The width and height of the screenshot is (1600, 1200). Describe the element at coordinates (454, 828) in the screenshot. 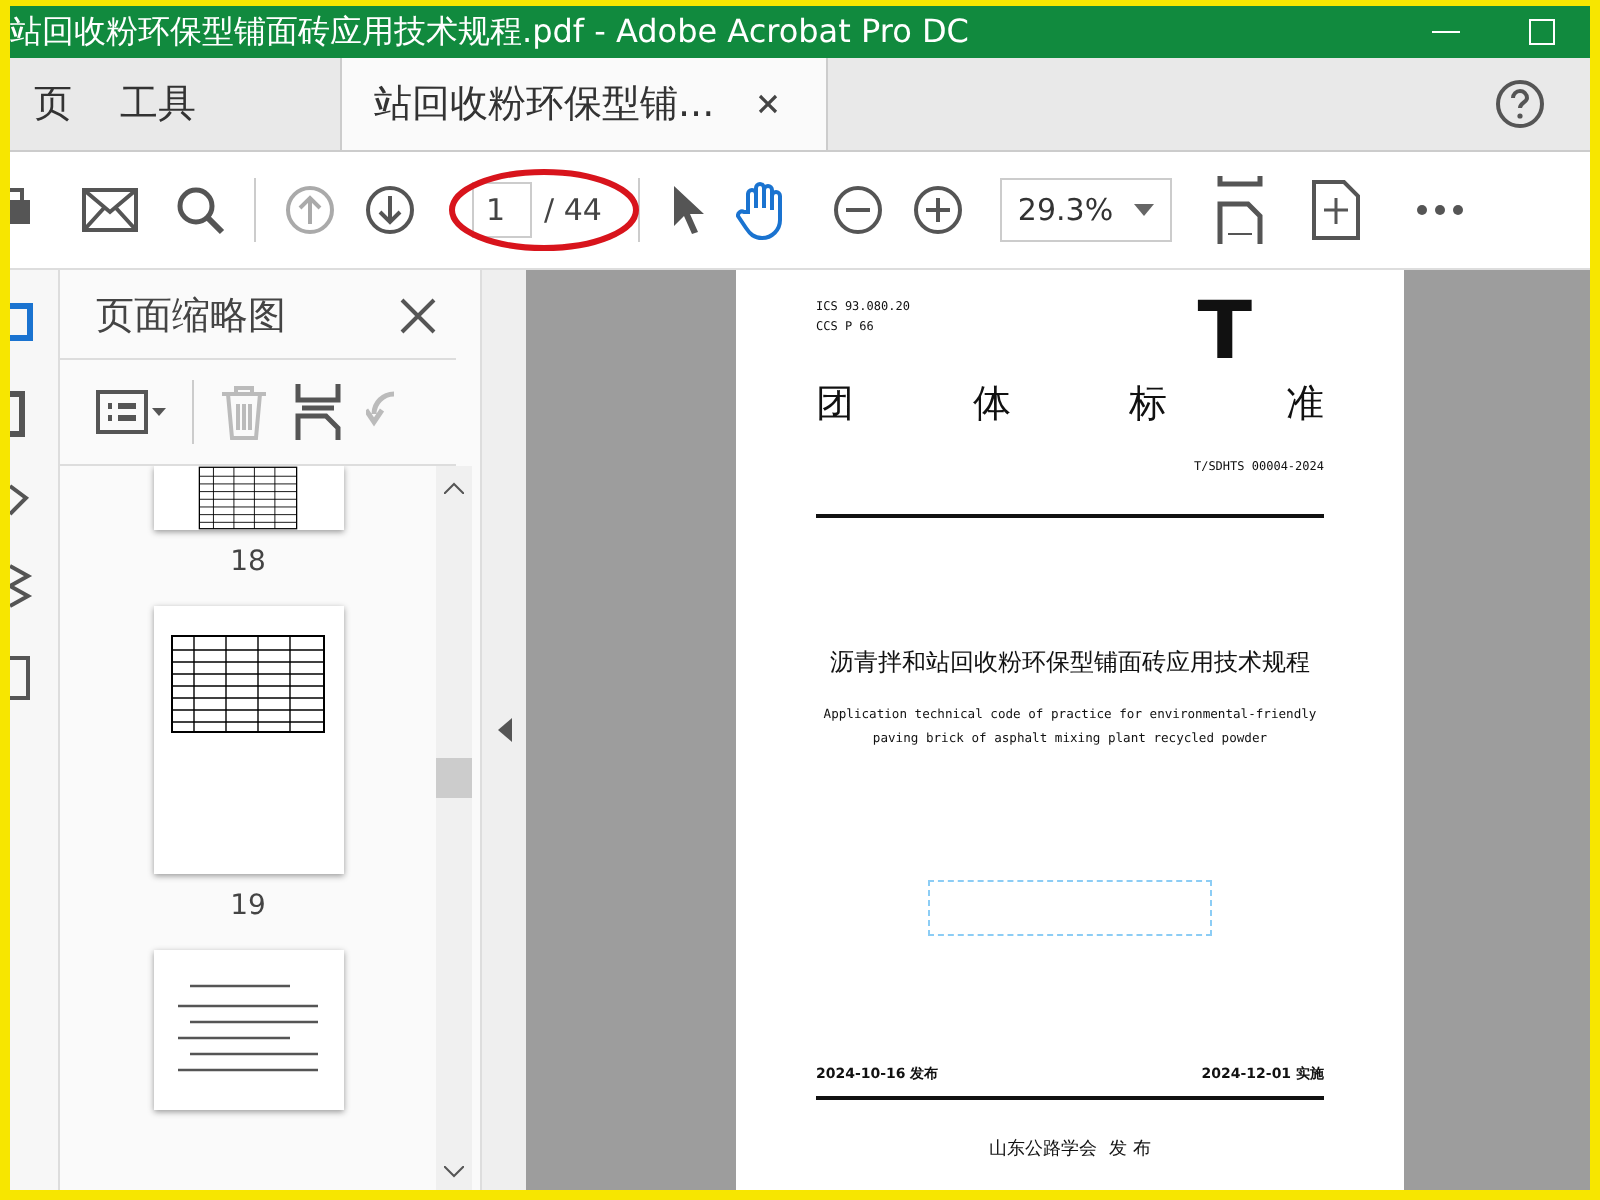

I see `scrollbar` at that location.